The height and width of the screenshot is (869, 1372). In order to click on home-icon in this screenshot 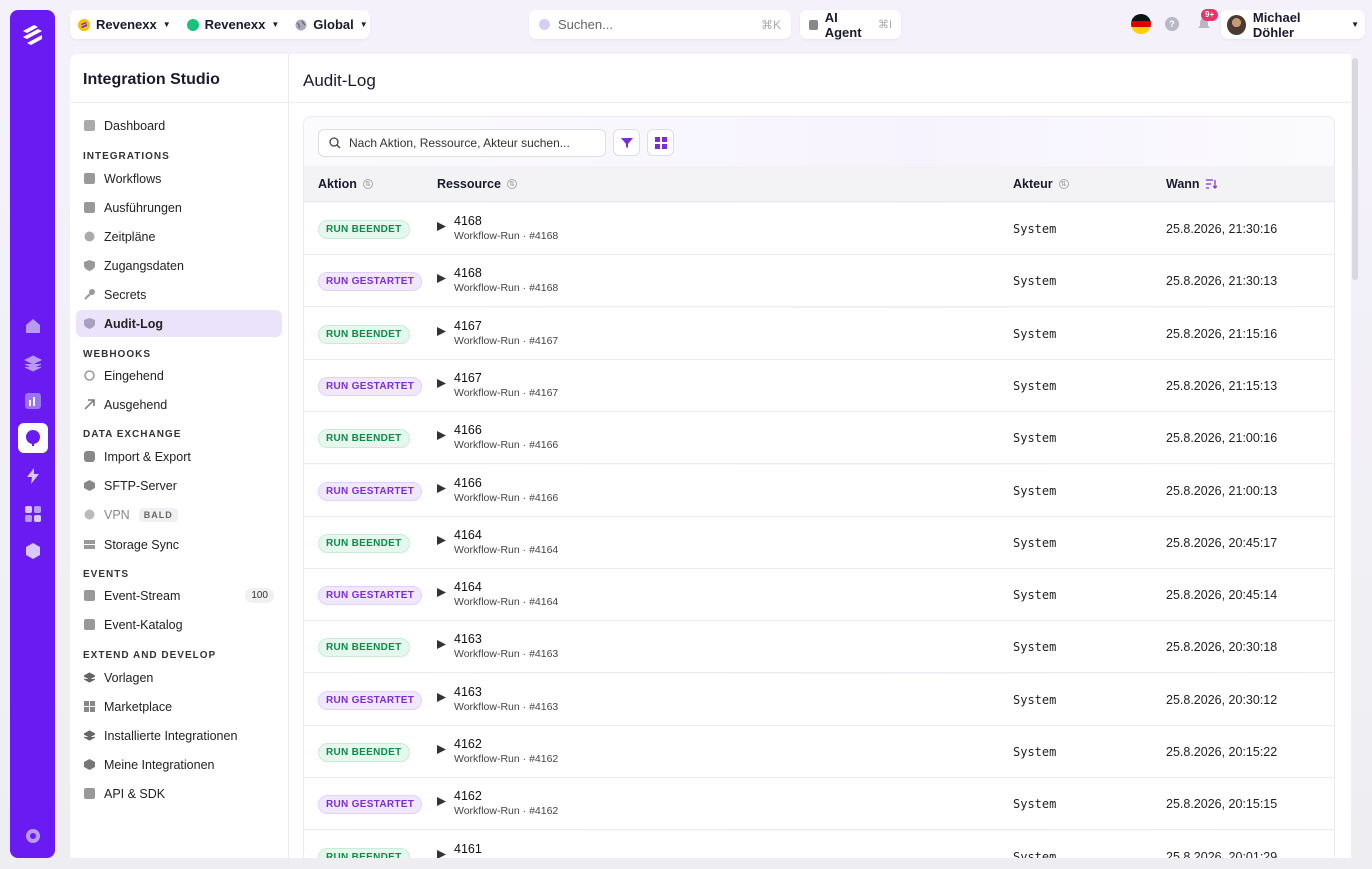, I will do `click(32, 325)`.